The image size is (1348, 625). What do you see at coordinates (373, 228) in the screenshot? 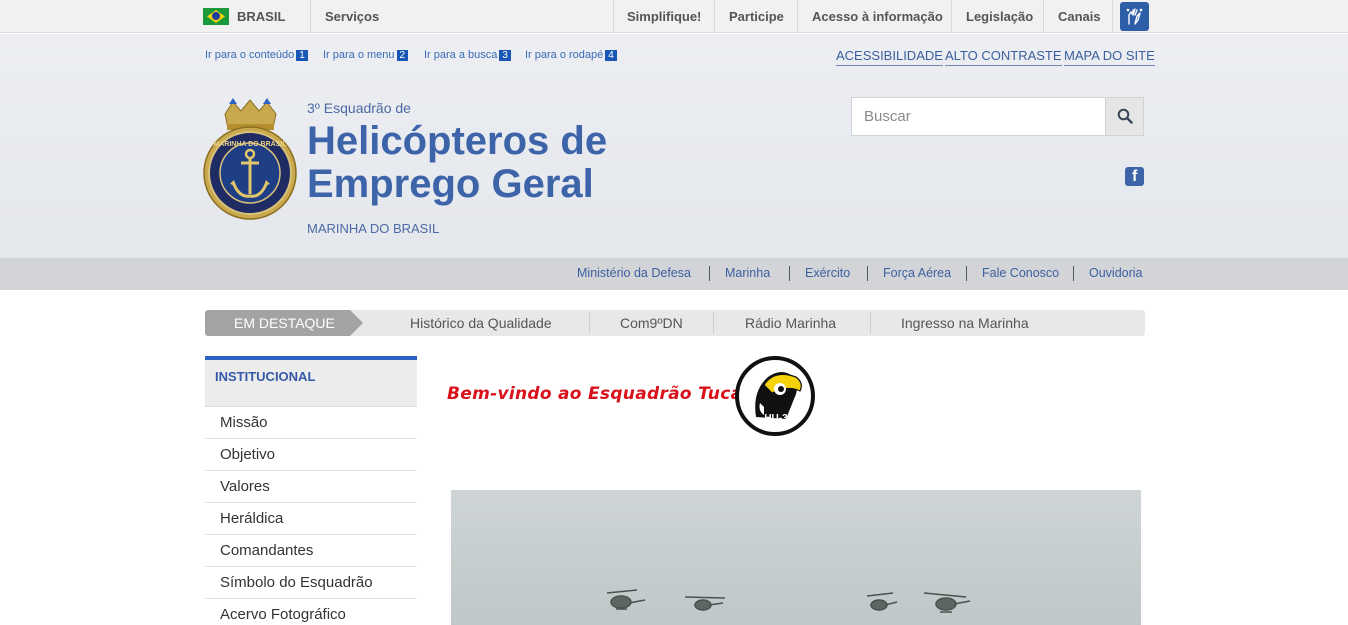
I see `site-subtitle: MARINHA DO BRASIL` at bounding box center [373, 228].